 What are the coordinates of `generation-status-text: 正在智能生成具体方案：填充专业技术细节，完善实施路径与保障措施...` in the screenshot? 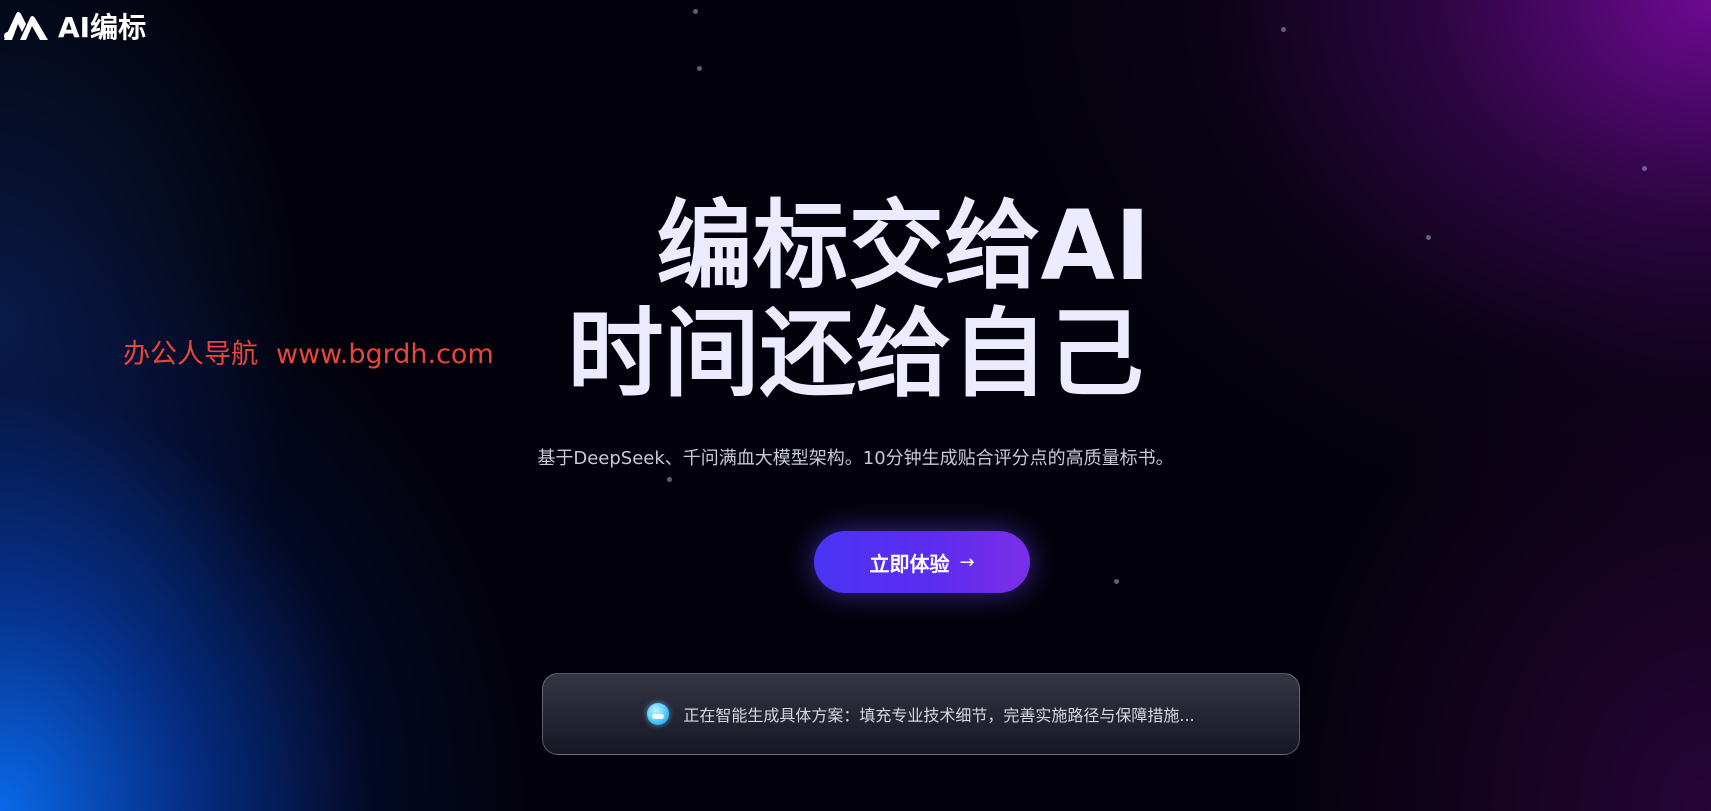 It's located at (939, 715).